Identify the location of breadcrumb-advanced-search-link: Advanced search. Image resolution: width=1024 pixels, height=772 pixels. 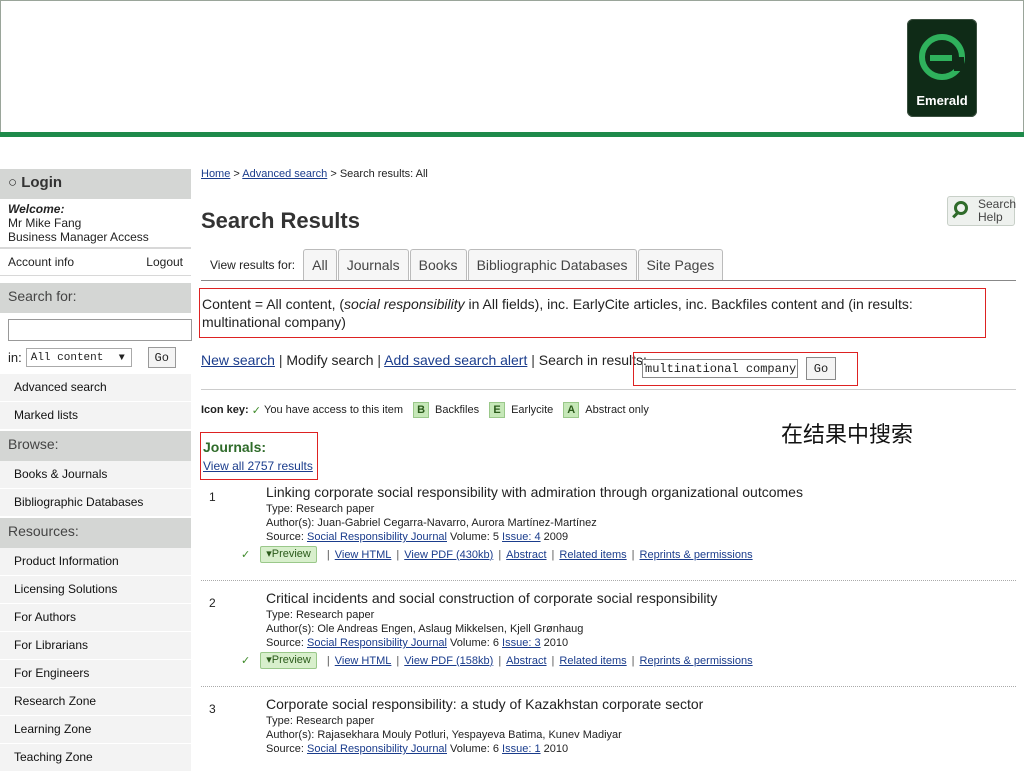
(284, 174).